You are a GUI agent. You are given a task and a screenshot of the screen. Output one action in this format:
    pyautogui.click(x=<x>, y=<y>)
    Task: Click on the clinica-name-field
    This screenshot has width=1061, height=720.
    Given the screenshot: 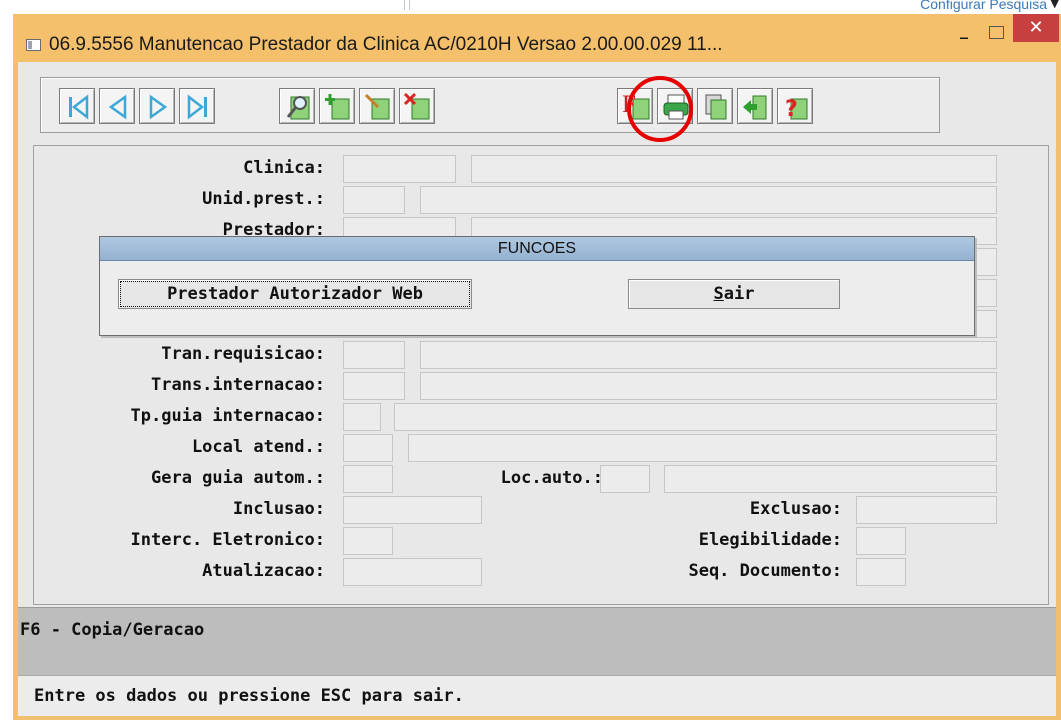 What is the action you would take?
    pyautogui.click(x=734, y=169)
    